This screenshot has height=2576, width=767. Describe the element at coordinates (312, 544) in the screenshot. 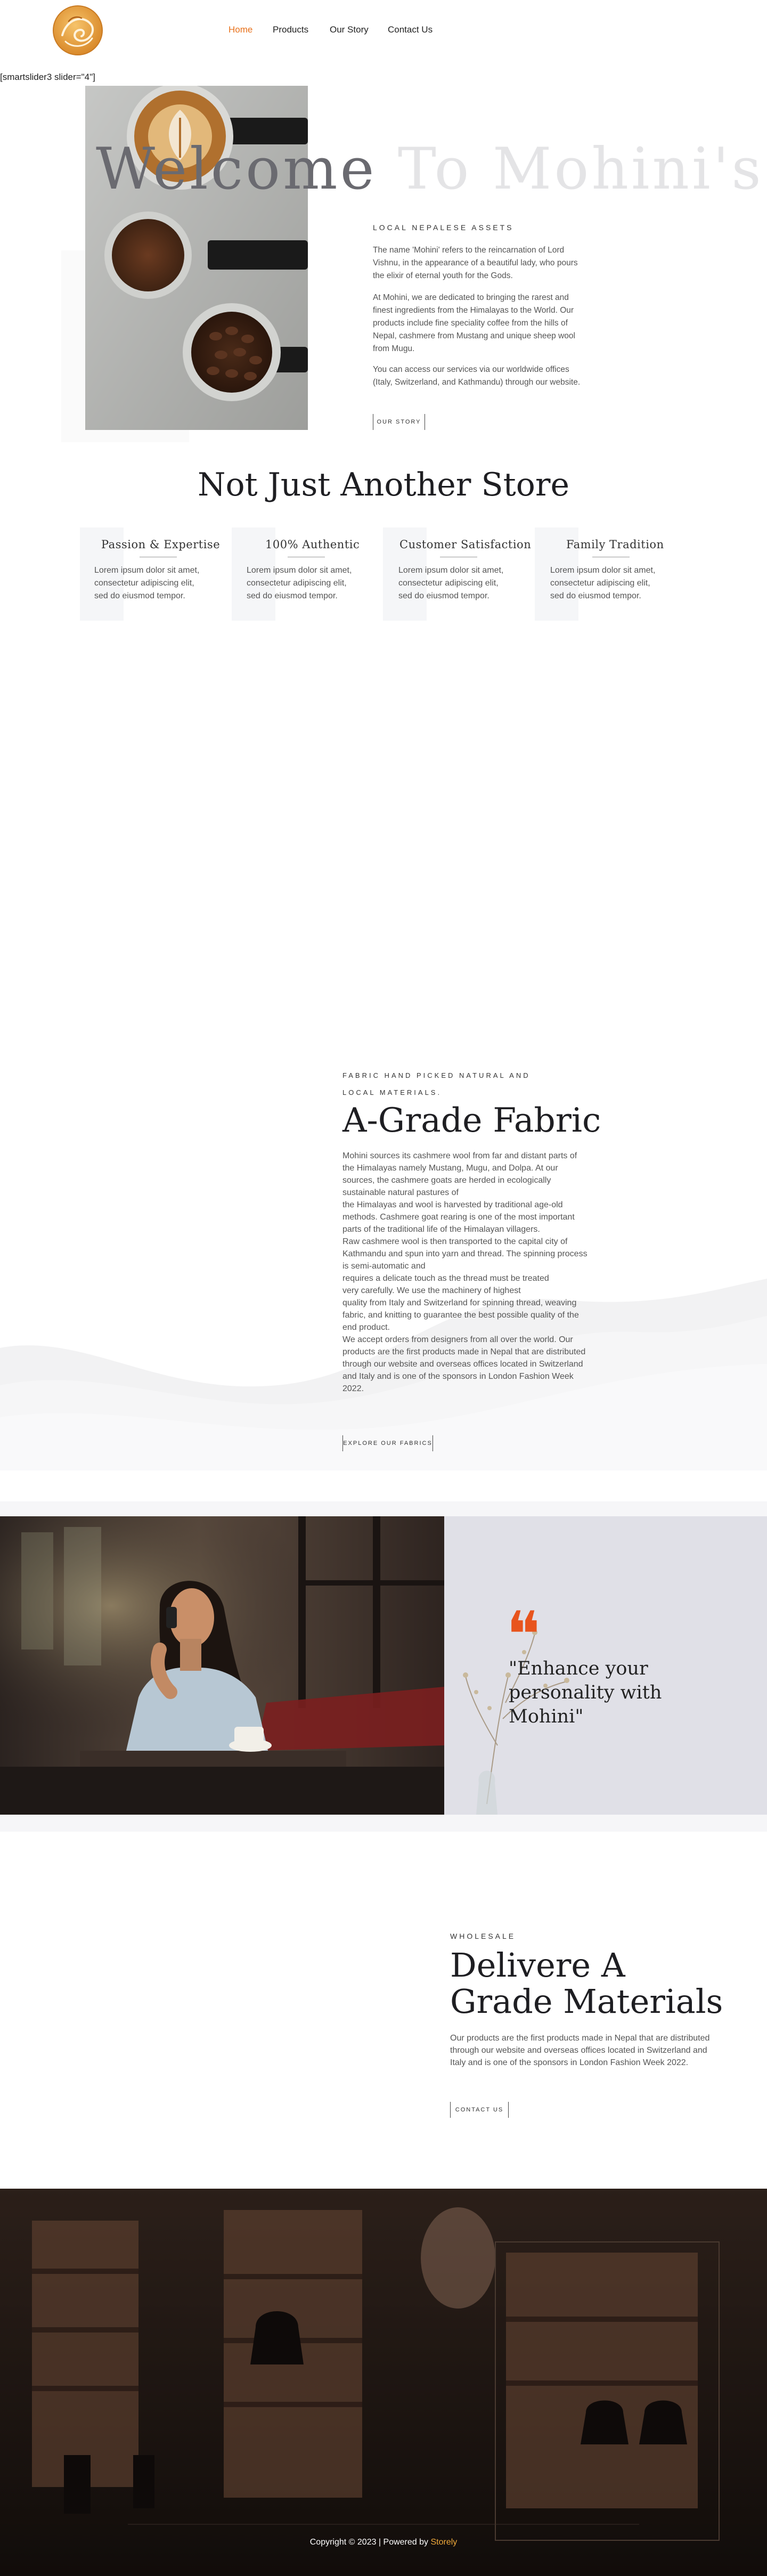

I see `feature-title: 100% Authentic` at that location.